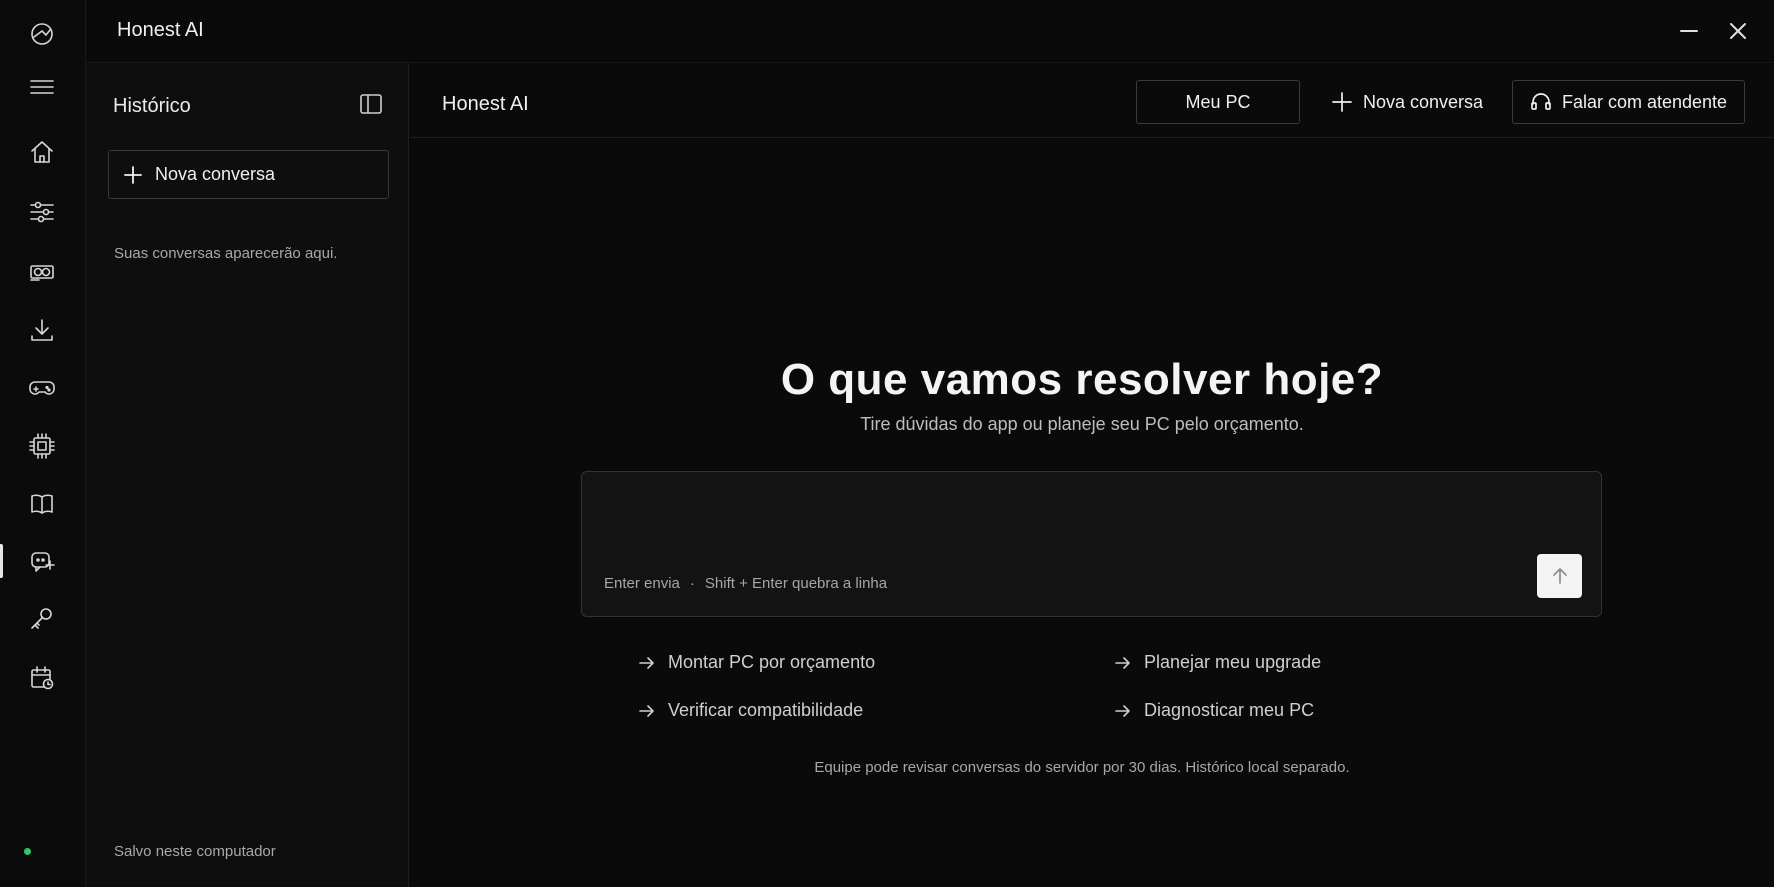 The height and width of the screenshot is (887, 1774). What do you see at coordinates (1082, 379) in the screenshot?
I see `hero-title: O que vamos resolver hoje?` at bounding box center [1082, 379].